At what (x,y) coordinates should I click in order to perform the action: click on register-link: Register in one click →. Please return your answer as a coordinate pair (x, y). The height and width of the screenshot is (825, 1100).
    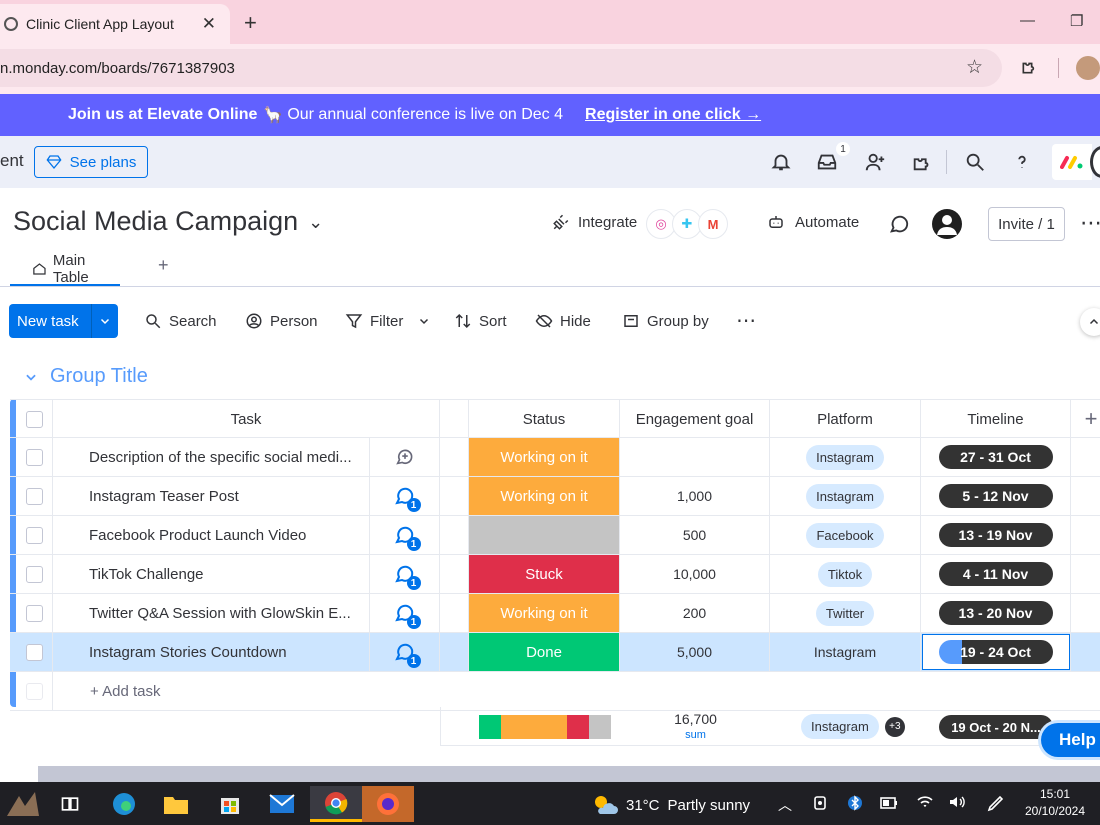
    Looking at the image, I should click on (673, 115).